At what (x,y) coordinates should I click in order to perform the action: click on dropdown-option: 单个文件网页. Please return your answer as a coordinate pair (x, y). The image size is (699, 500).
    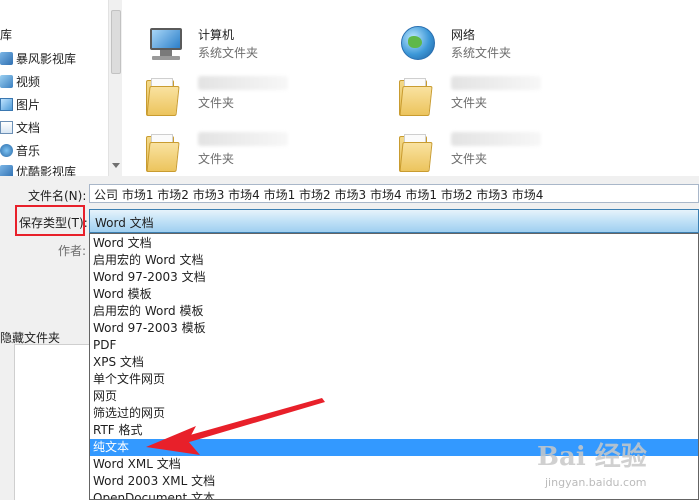
    Looking at the image, I should click on (394, 379).